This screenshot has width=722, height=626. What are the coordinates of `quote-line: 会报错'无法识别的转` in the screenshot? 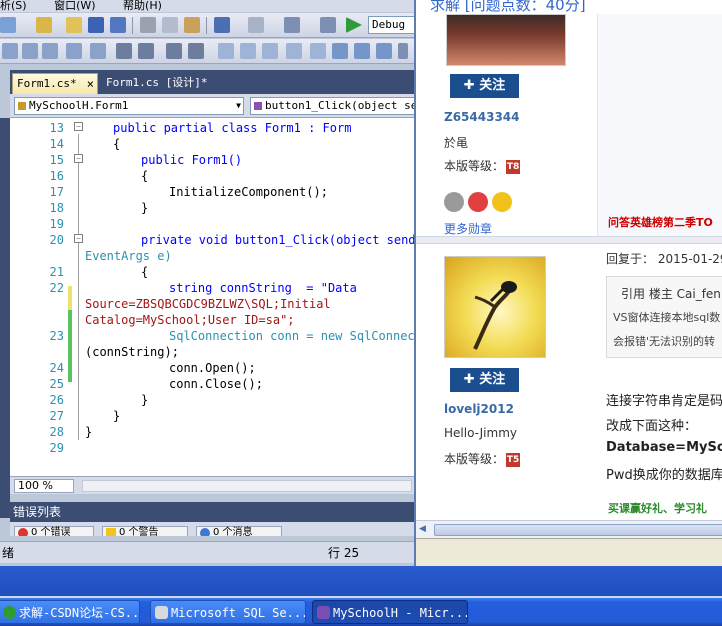 It's located at (664, 341).